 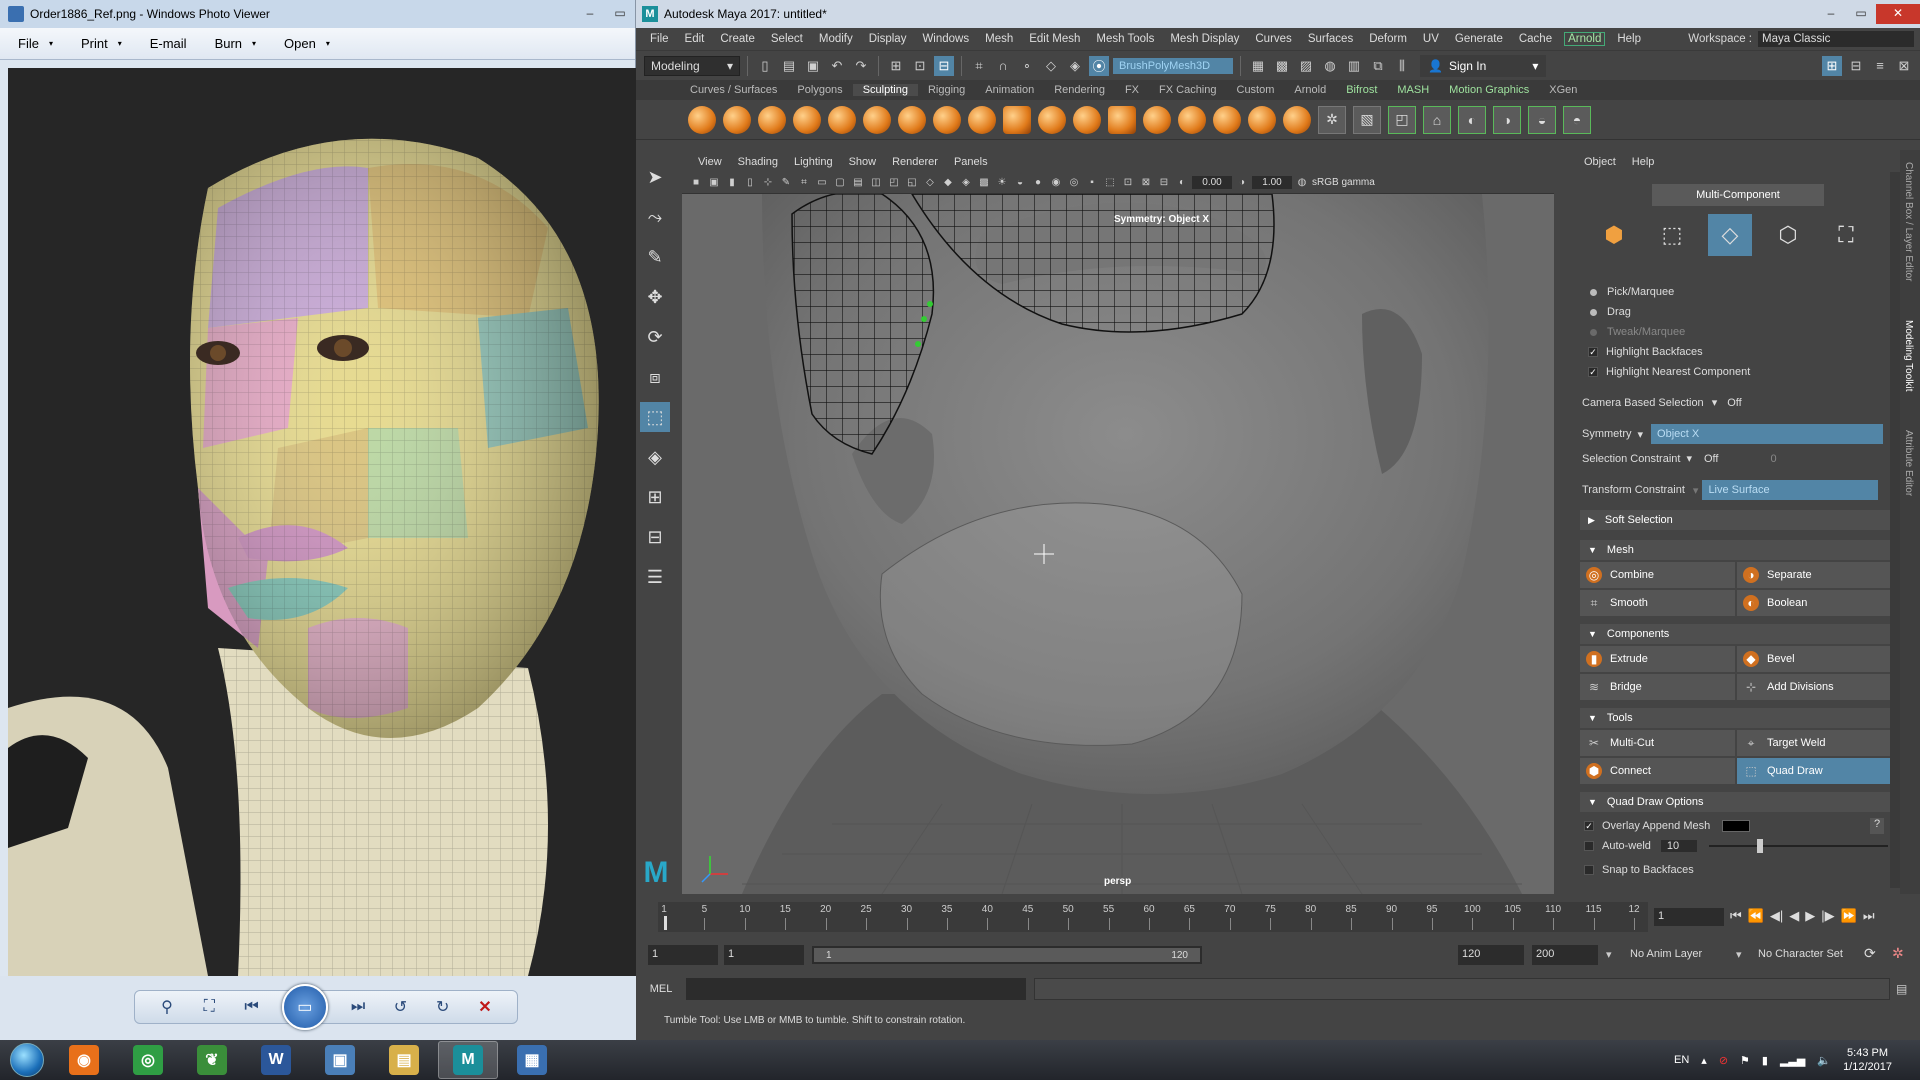 I want to click on scale-tool-icon: ⧈, so click(x=655, y=377).